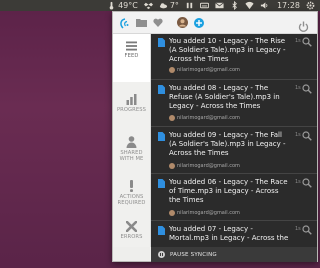 This screenshot has width=320, height=268. I want to click on bar-chart-icon, so click(131, 99).